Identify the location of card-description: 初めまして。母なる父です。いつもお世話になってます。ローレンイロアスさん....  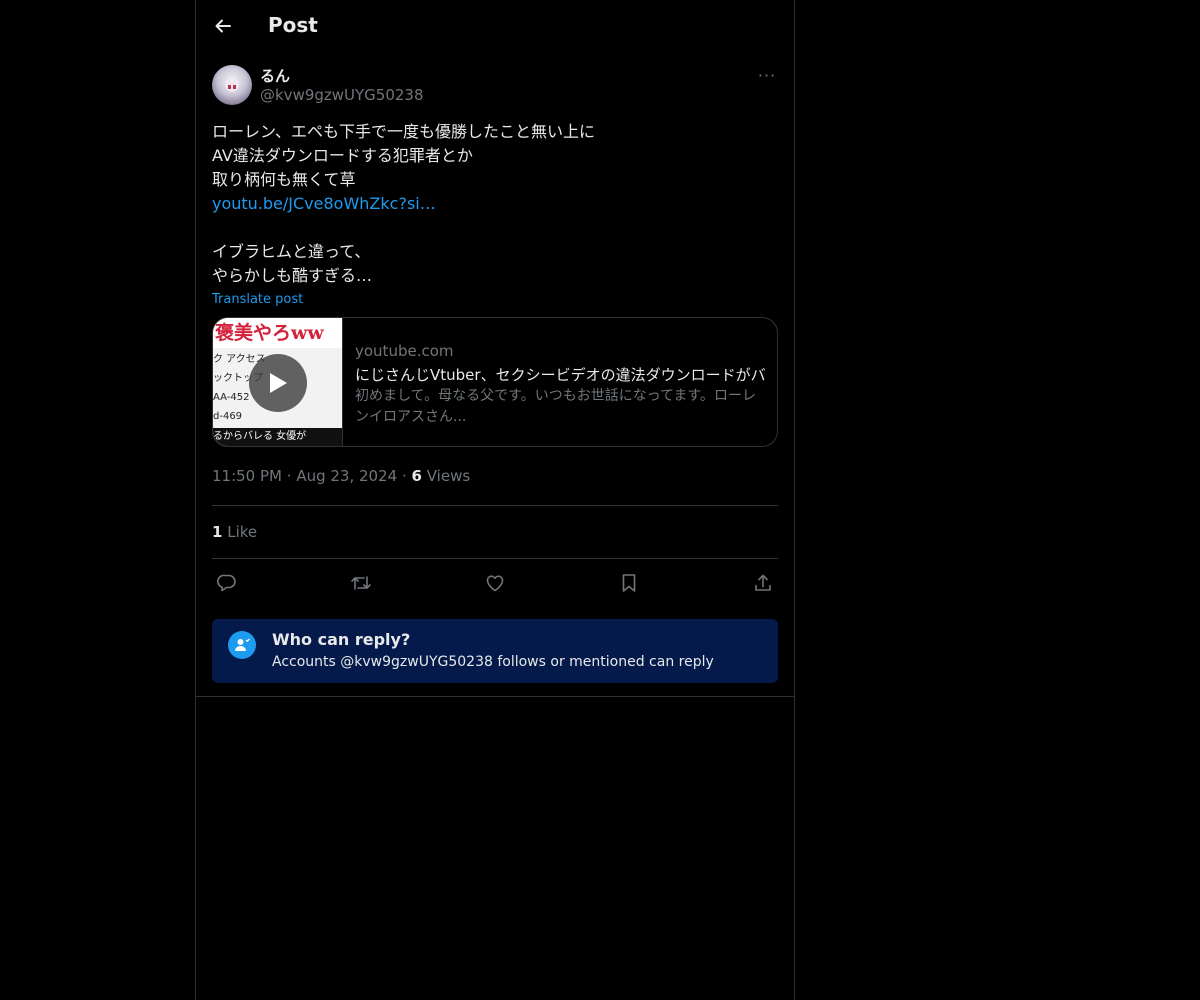
(555, 406).